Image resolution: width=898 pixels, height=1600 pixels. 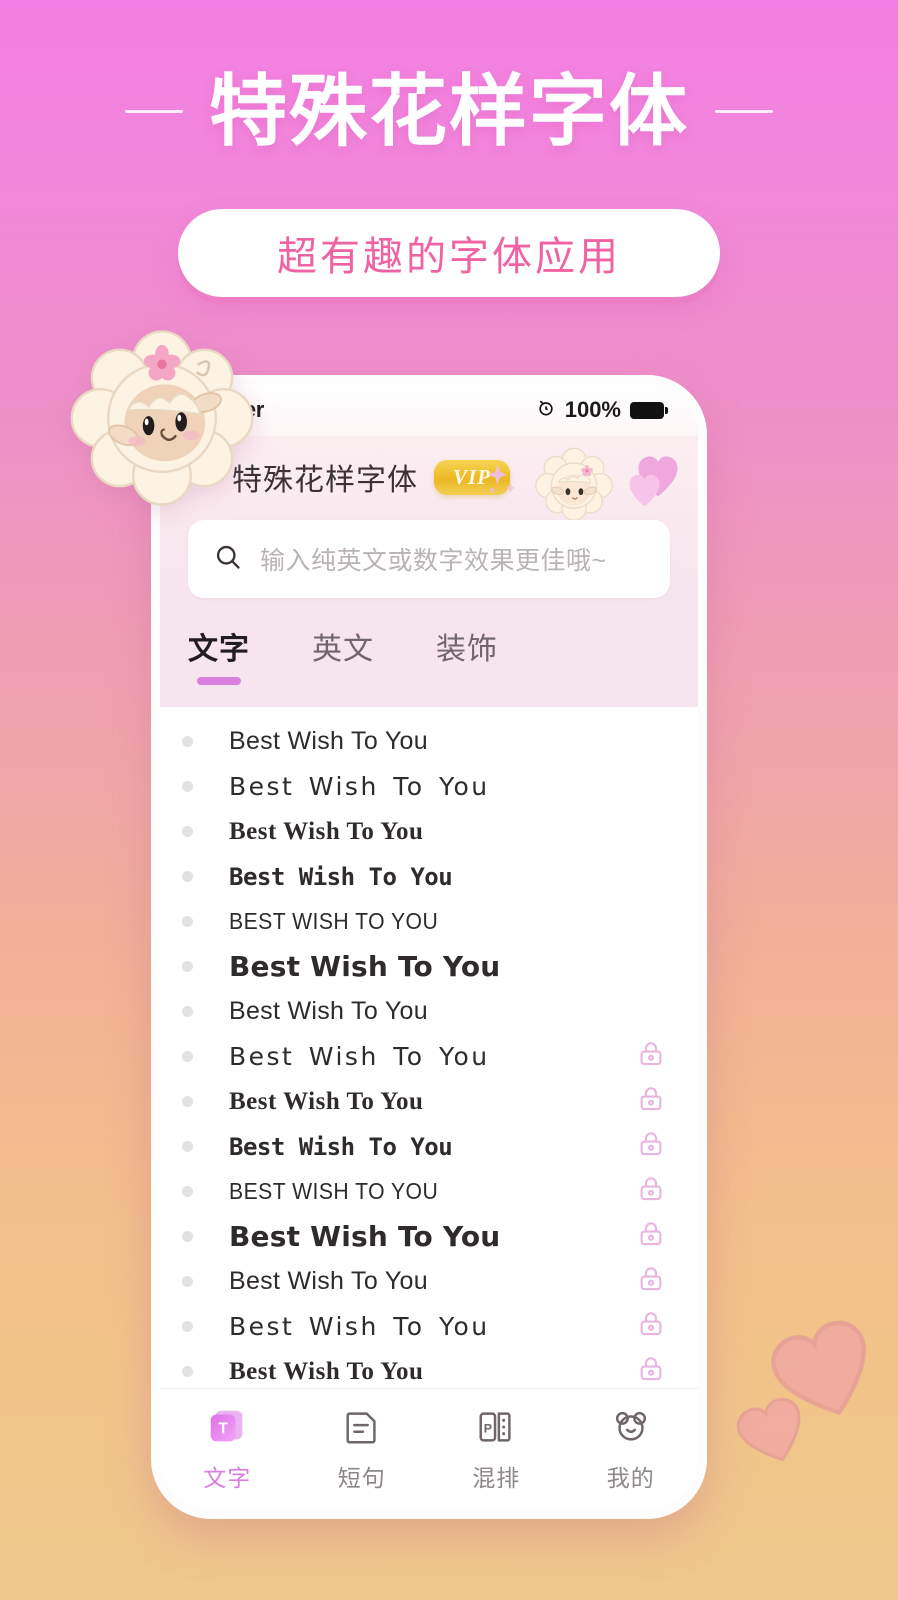 What do you see at coordinates (744, 111) in the screenshot?
I see `headline-rule-right` at bounding box center [744, 111].